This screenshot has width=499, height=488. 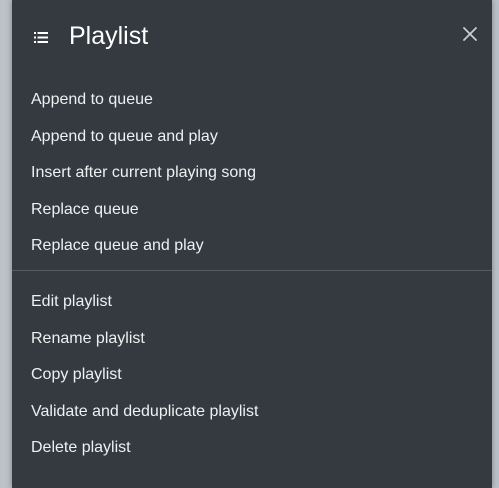 I want to click on menu-divider, so click(x=252, y=270).